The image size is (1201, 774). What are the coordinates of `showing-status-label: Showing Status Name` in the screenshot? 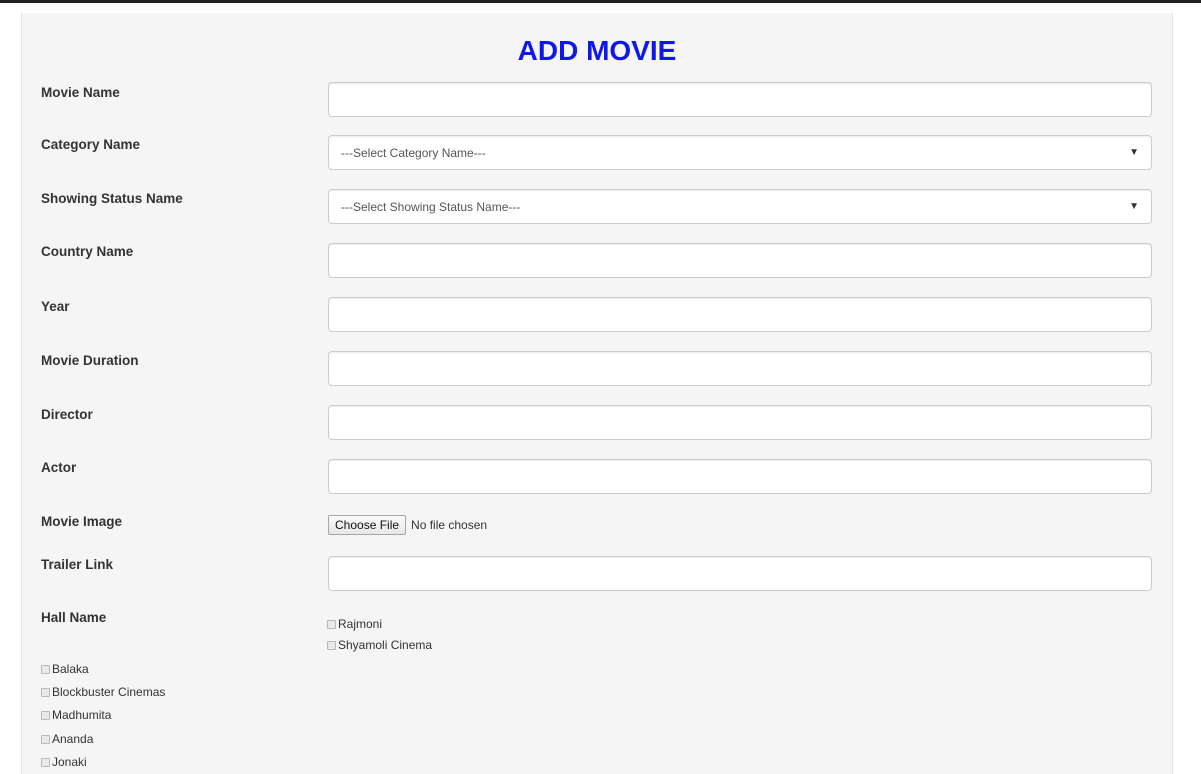 It's located at (112, 198).